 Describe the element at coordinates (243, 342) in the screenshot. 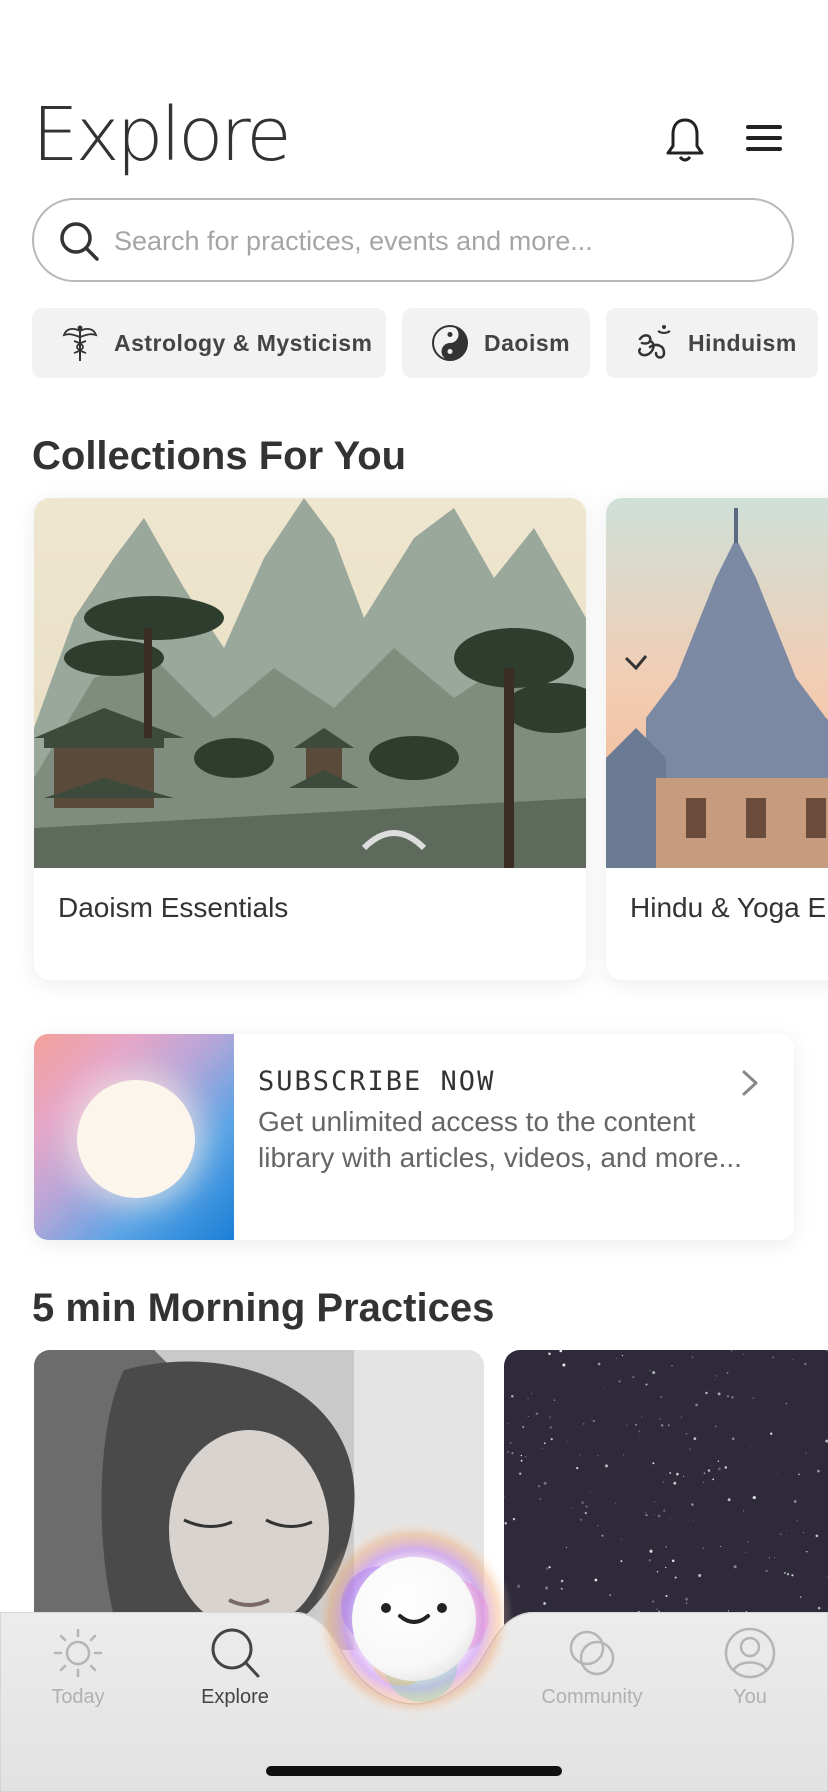

I see `chip-label: Astrology & Mysticism` at that location.